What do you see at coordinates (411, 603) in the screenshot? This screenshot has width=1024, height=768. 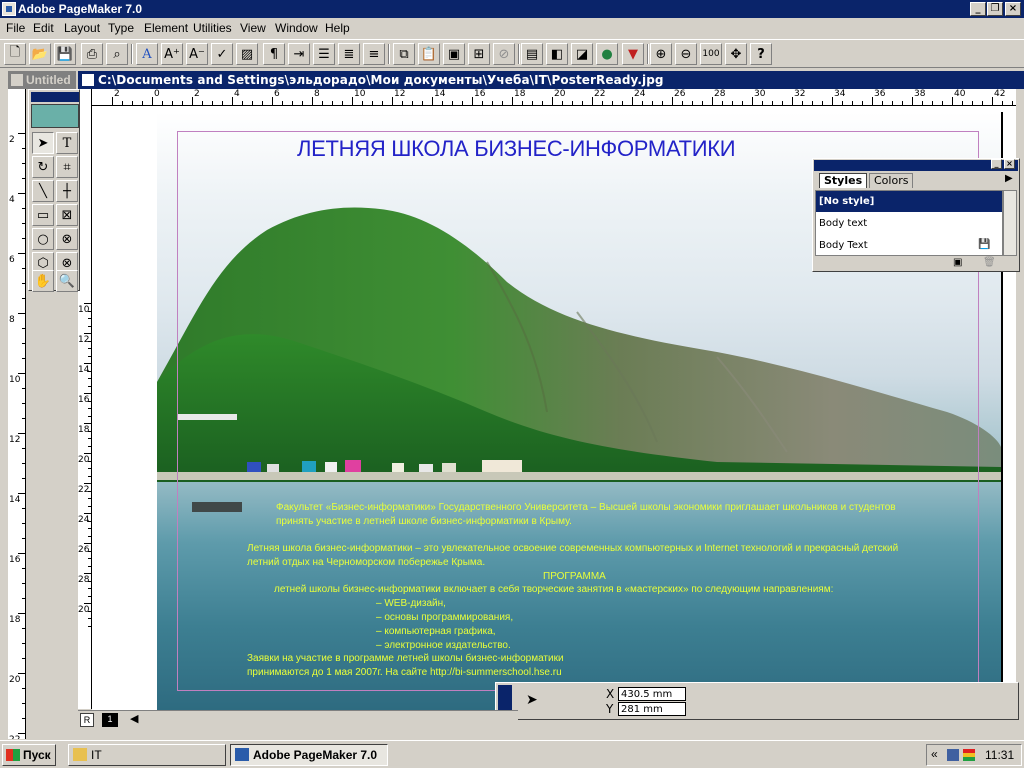 I see `poster-text-line: – WEB-дизайн,` at bounding box center [411, 603].